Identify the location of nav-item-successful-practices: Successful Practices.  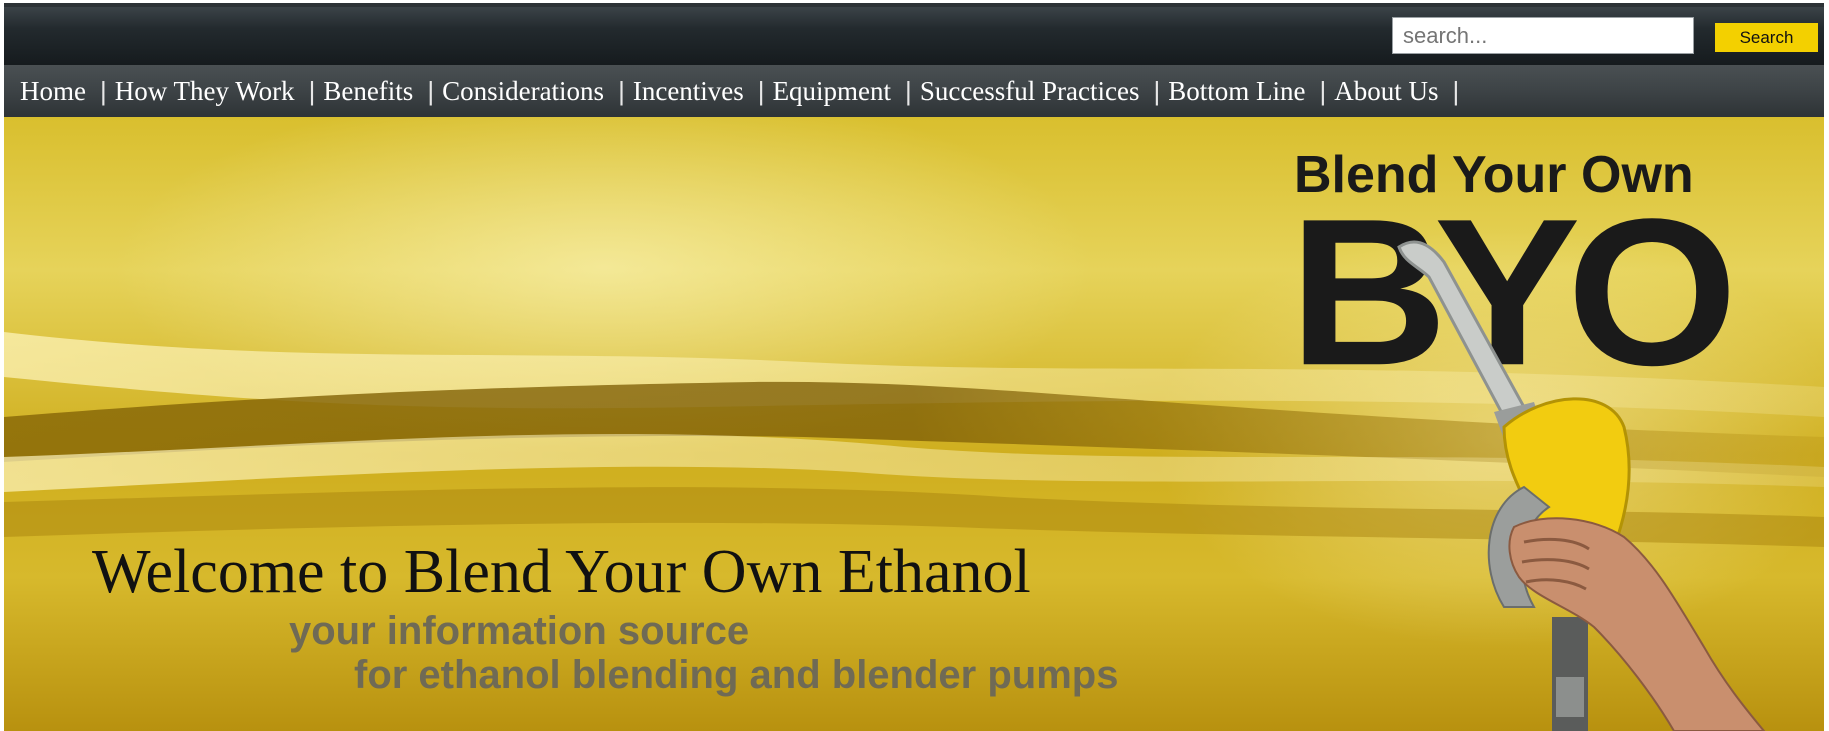
(1033, 91).